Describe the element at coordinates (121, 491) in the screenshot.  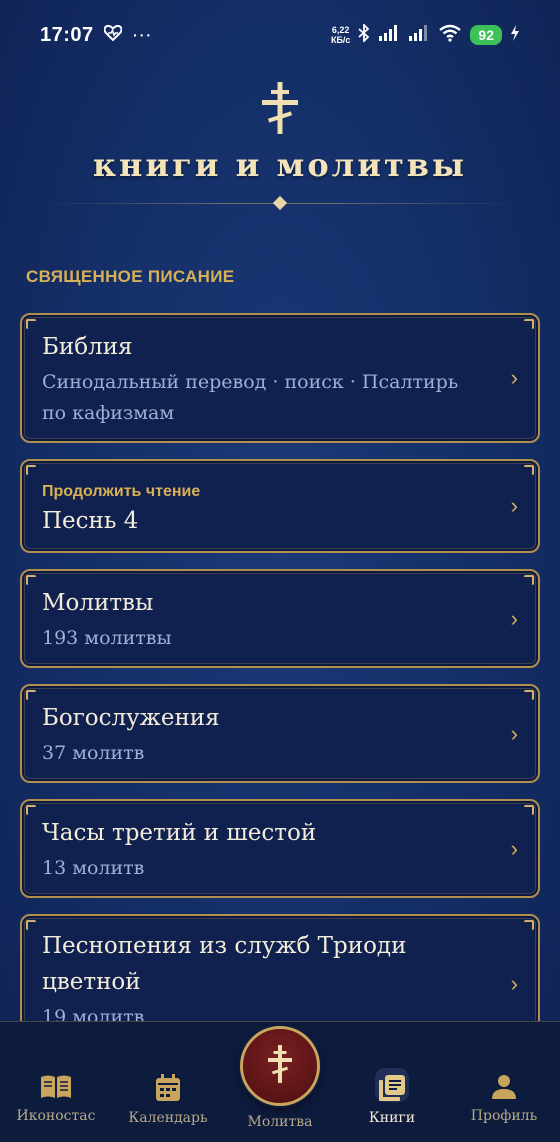
I see `card-kicker: Продолжить чтение` at that location.